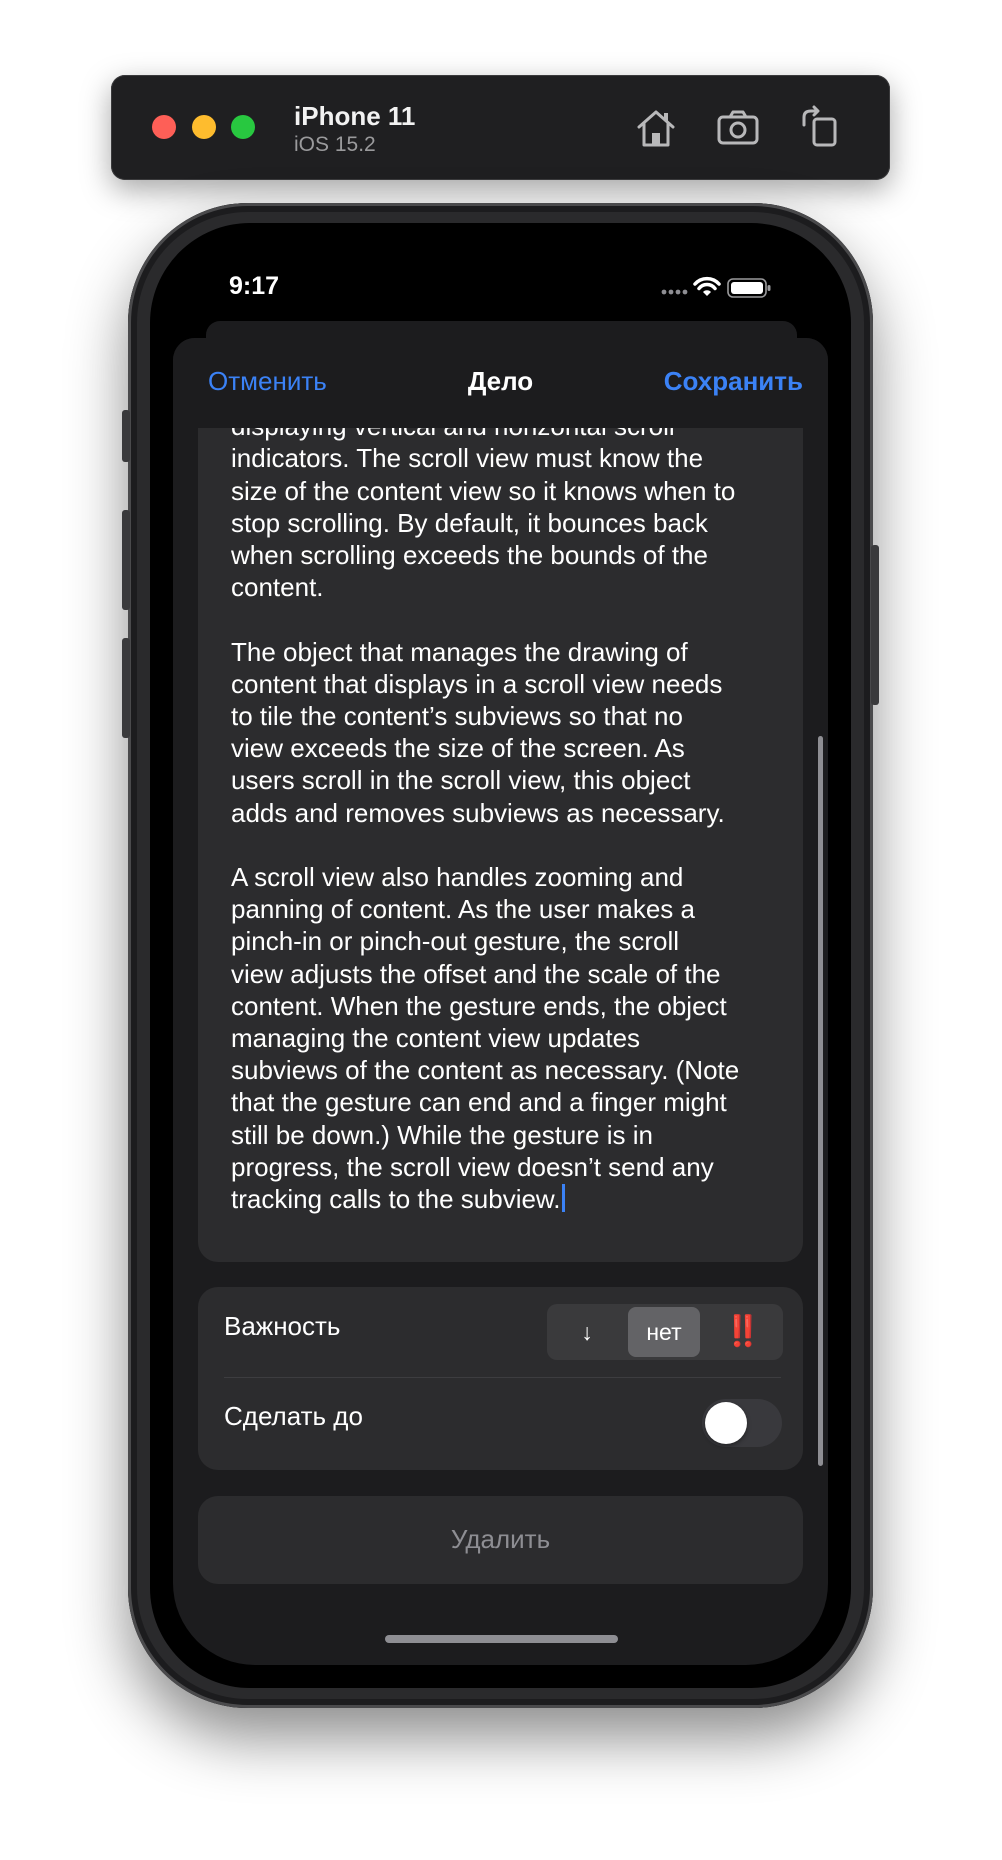  I want to click on scroll-indicator, so click(820, 1101).